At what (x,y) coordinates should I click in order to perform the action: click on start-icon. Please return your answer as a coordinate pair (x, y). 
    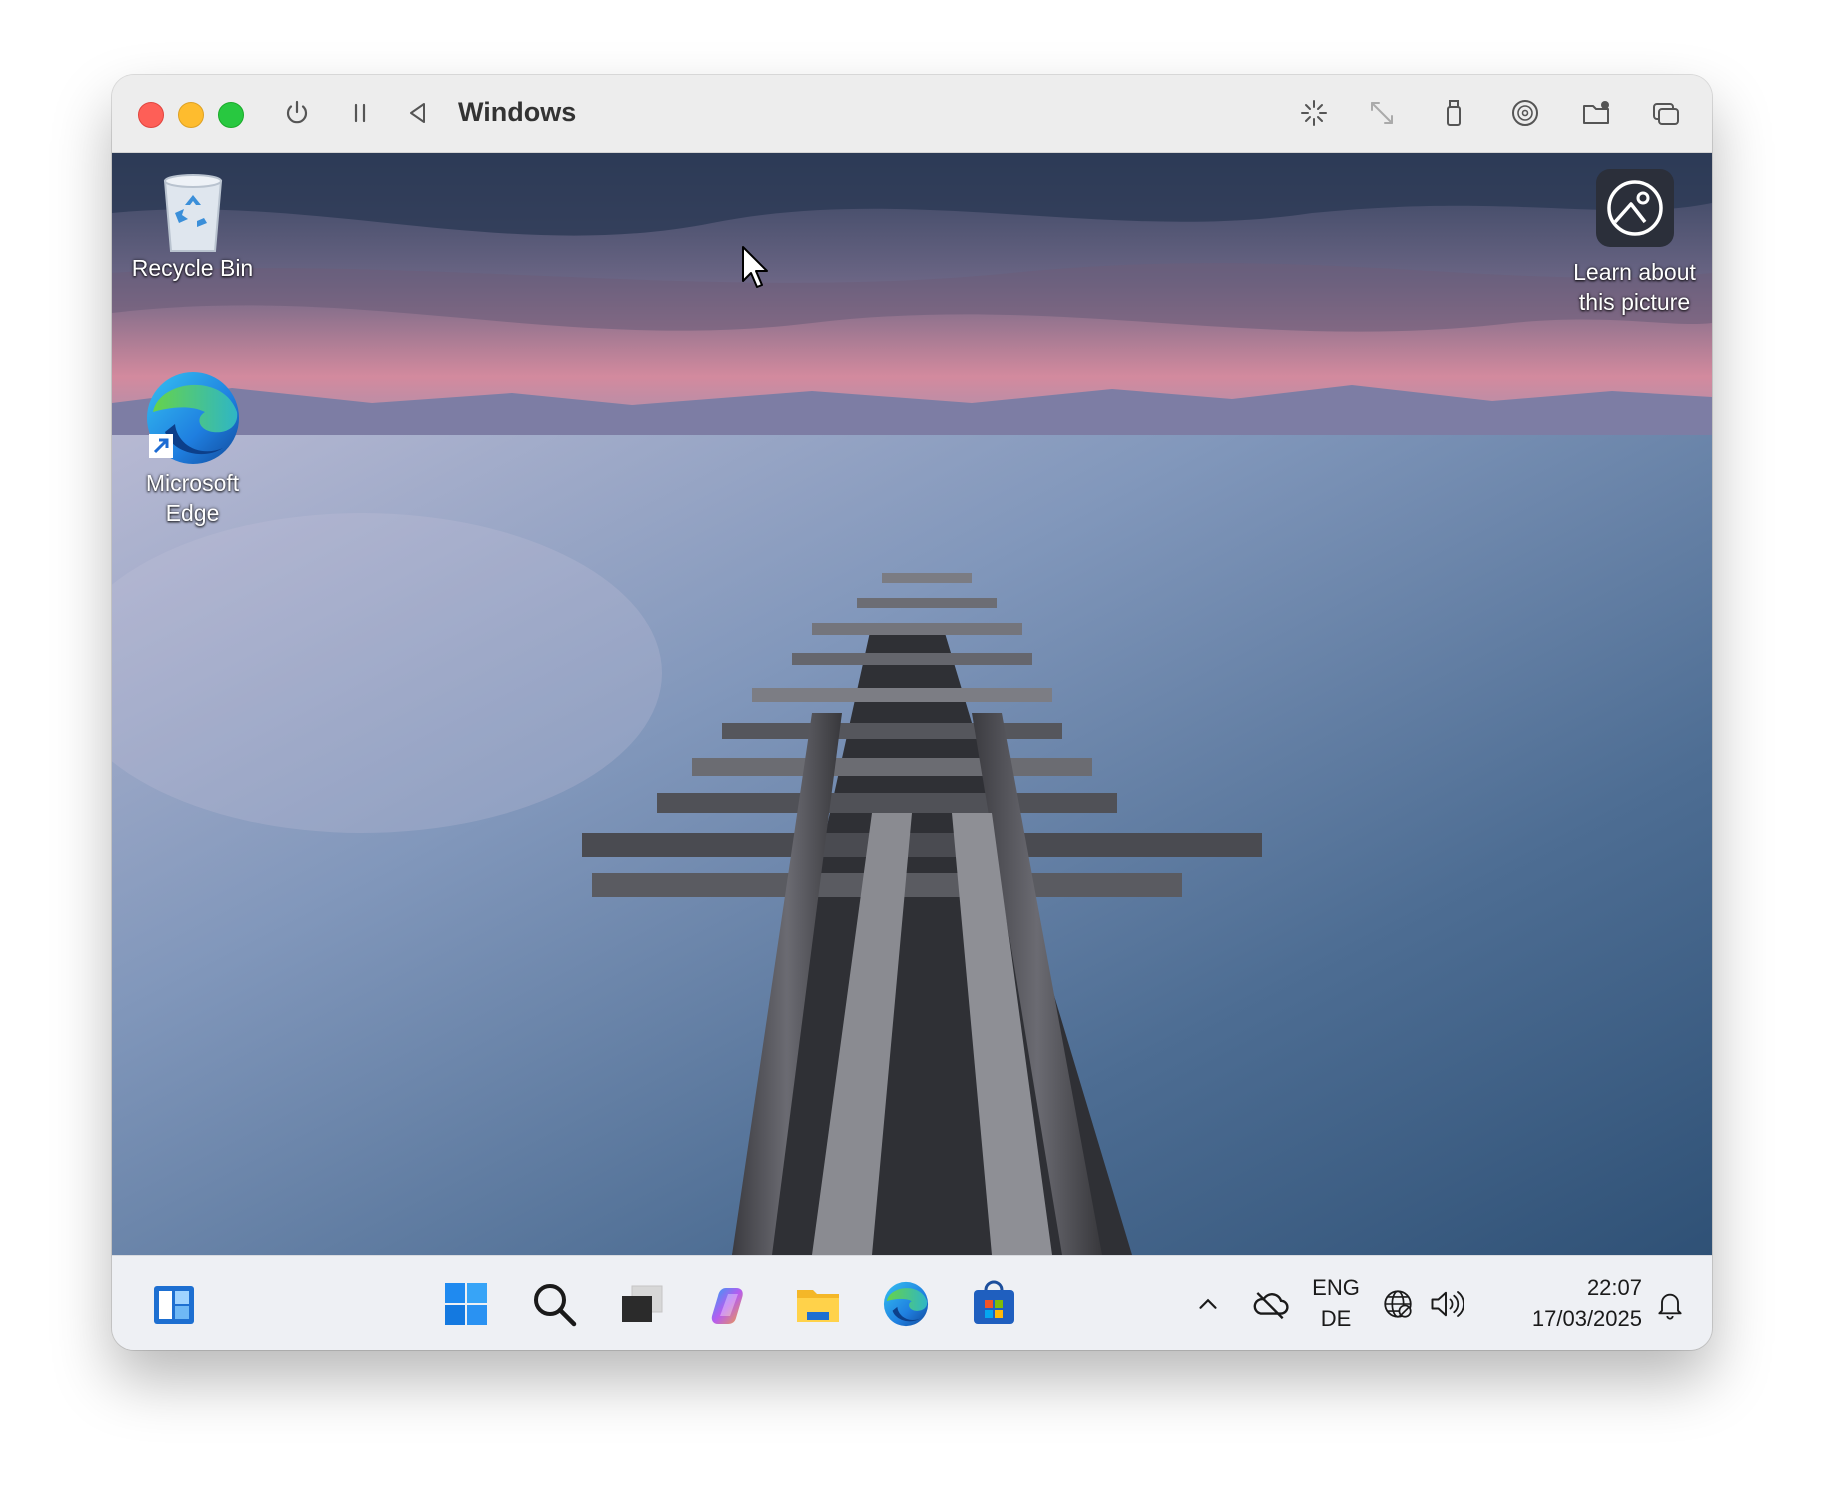
    Looking at the image, I should click on (466, 1304).